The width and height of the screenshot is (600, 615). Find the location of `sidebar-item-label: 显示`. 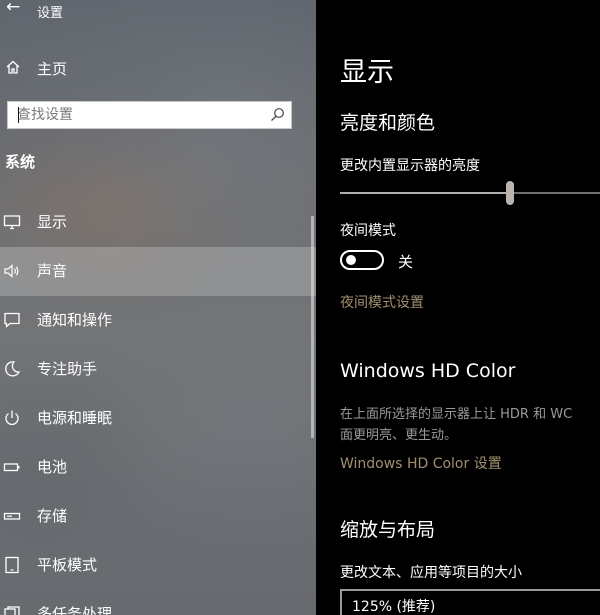

sidebar-item-label: 显示 is located at coordinates (52, 222).